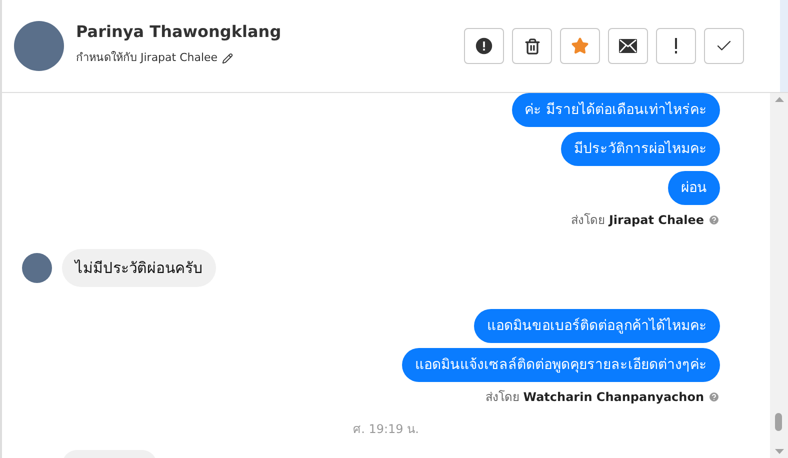 The width and height of the screenshot is (788, 458). I want to click on mail-icon, so click(628, 46).